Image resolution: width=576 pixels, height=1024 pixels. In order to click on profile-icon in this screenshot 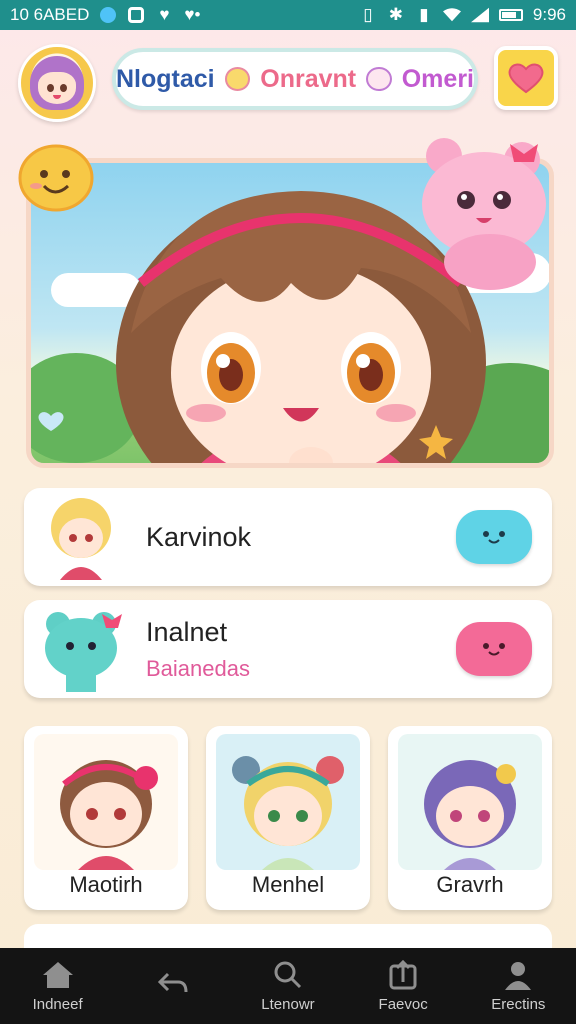, I will do `click(518, 975)`.